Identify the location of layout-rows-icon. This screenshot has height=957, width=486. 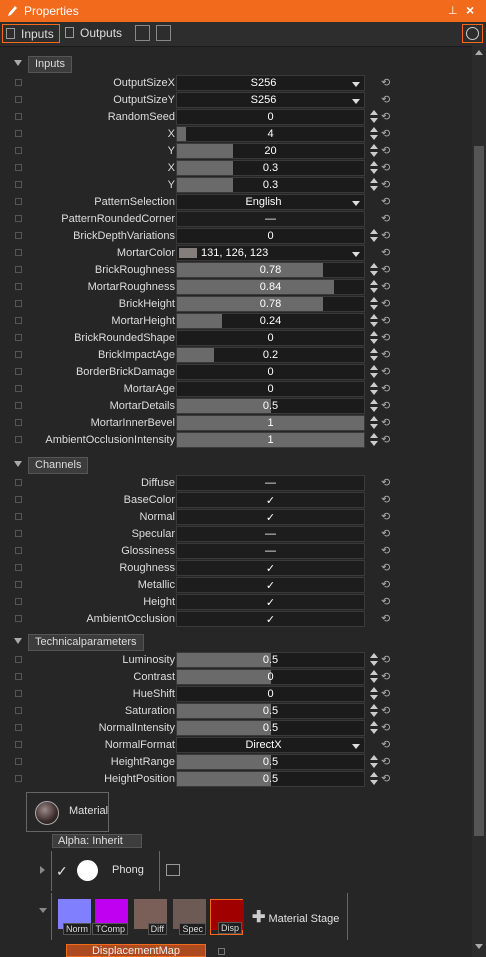
(163, 33).